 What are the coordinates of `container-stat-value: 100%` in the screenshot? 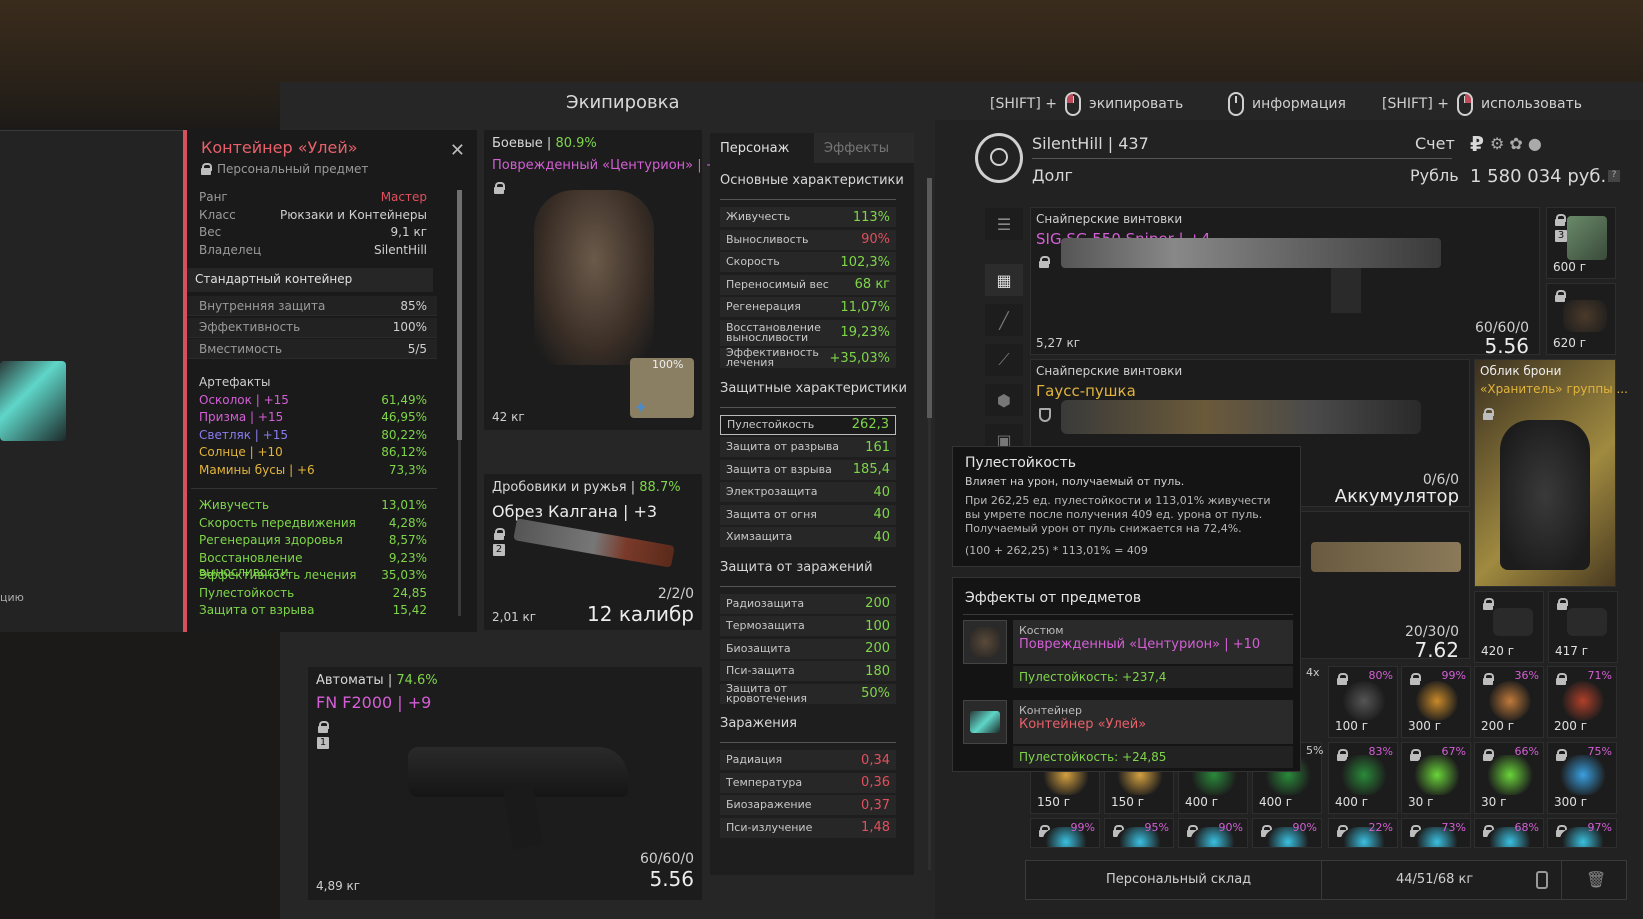 It's located at (409, 327).